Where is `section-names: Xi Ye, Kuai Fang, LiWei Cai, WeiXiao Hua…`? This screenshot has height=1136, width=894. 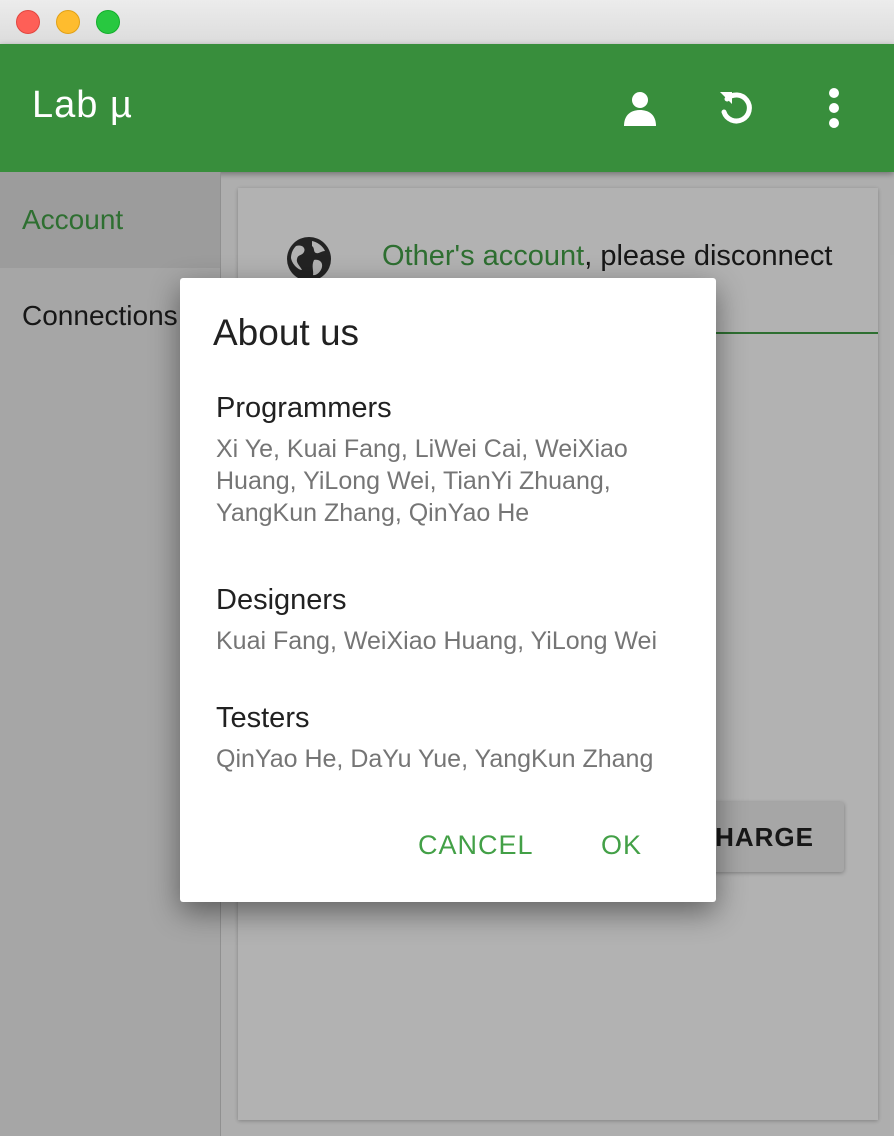 section-names: Xi Ye, Kuai Fang, LiWei Cai, WeiXiao Hua… is located at coordinates (422, 481).